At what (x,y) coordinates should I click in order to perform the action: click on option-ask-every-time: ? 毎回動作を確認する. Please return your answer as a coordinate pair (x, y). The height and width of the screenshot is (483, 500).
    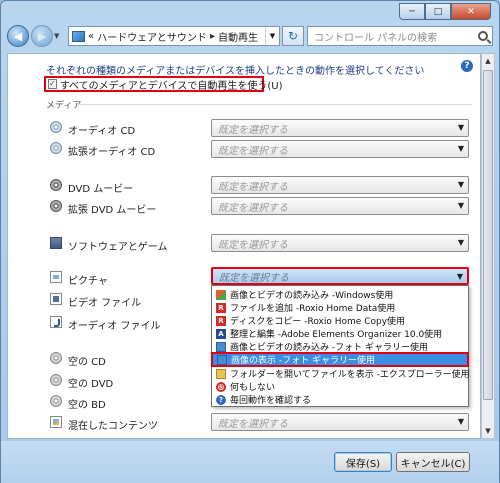
    Looking at the image, I should click on (340, 399).